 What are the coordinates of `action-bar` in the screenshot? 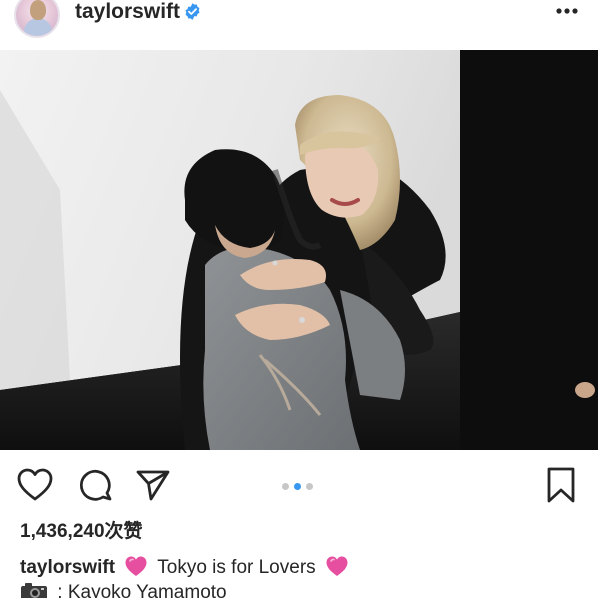 It's located at (299, 485).